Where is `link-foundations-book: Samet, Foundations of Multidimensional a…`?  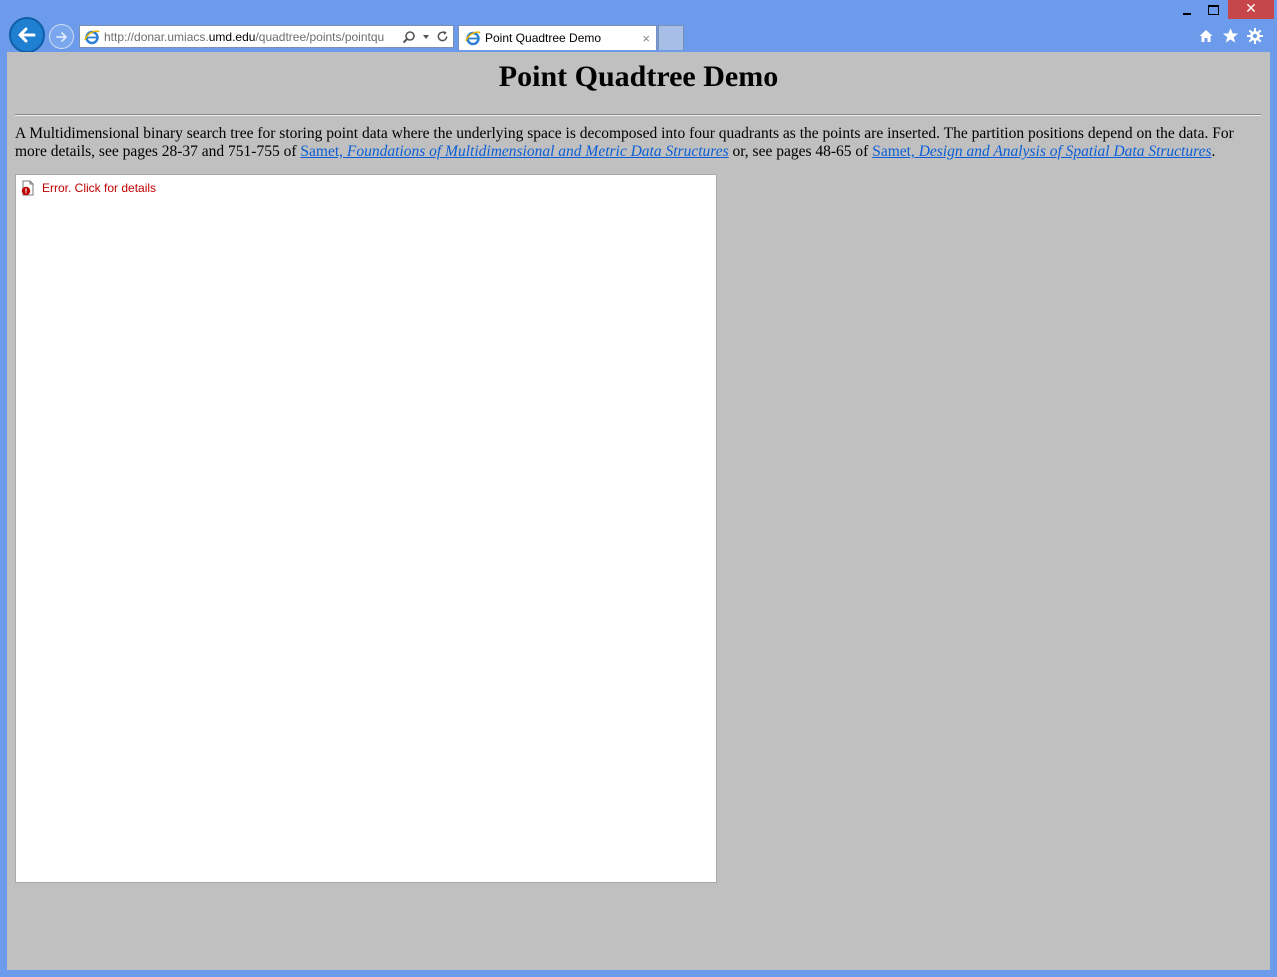
link-foundations-book: Samet, Foundations of Multidimensional a… is located at coordinates (514, 151).